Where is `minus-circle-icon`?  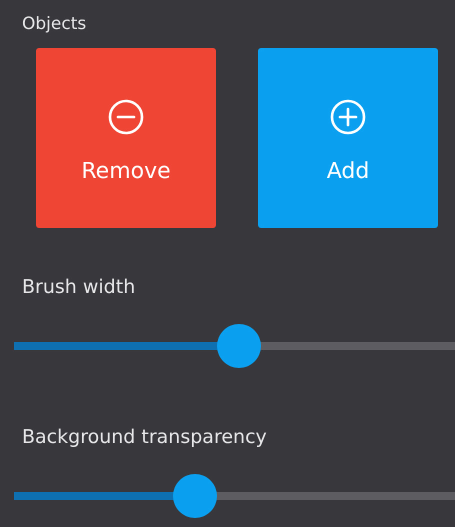 minus-circle-icon is located at coordinates (126, 116).